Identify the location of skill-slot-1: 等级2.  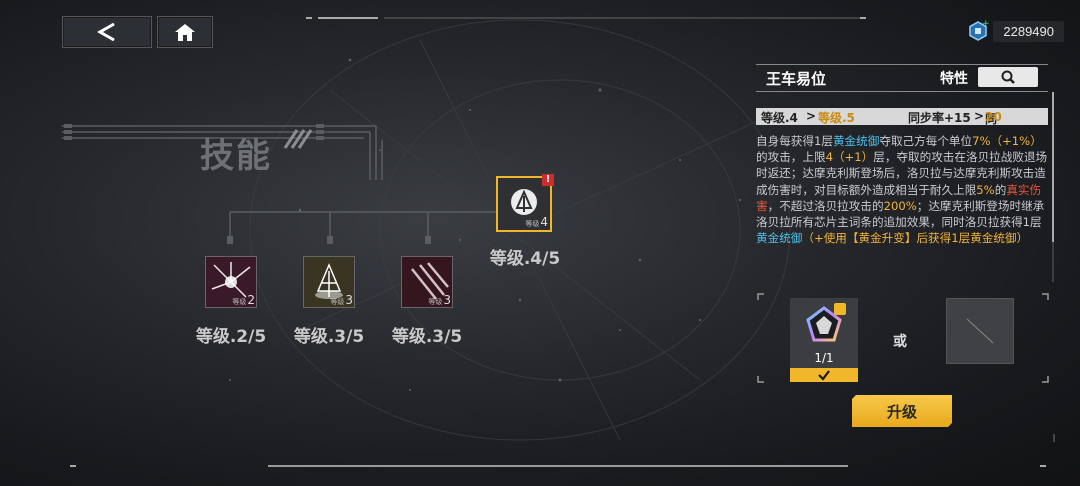
(231, 282).